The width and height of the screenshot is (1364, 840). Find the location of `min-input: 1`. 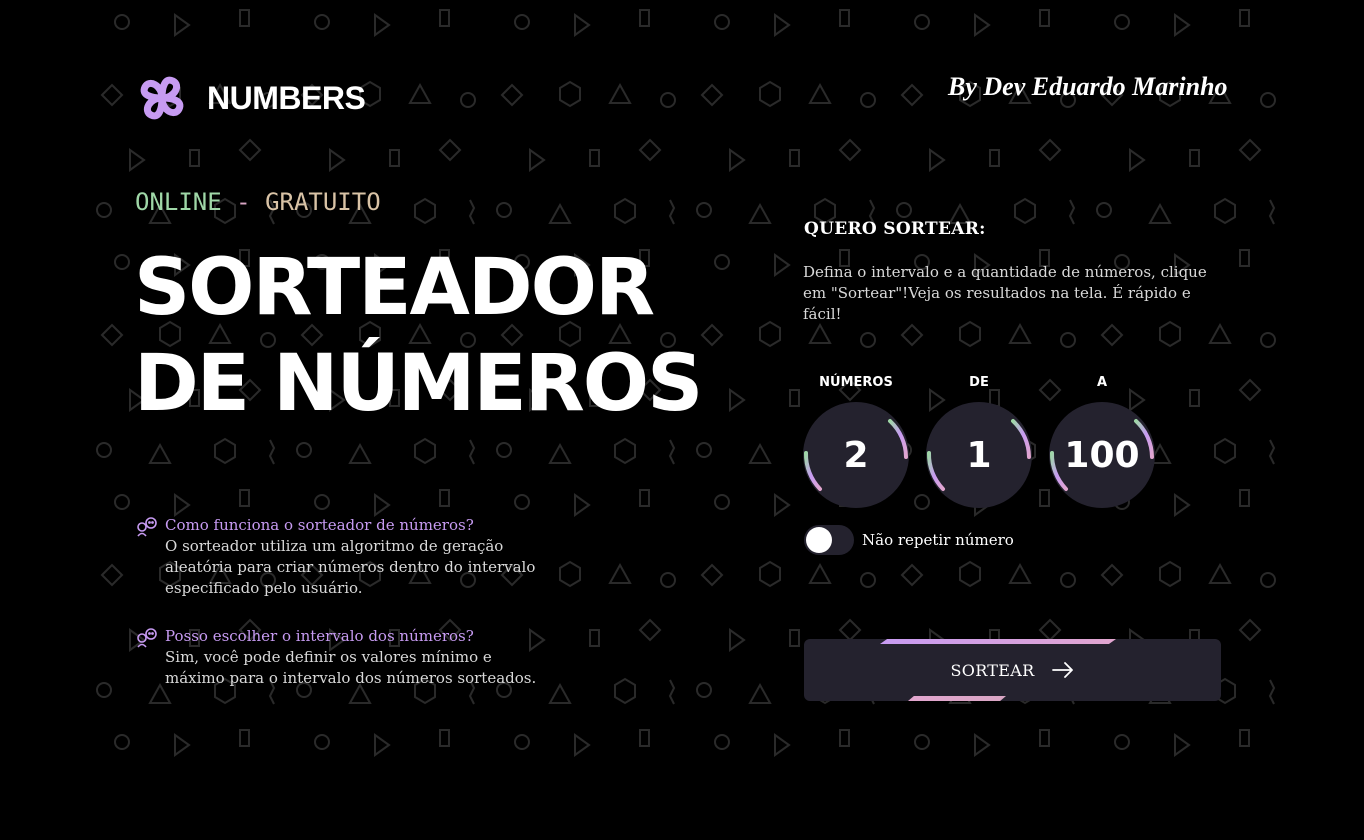

min-input: 1 is located at coordinates (979, 455).